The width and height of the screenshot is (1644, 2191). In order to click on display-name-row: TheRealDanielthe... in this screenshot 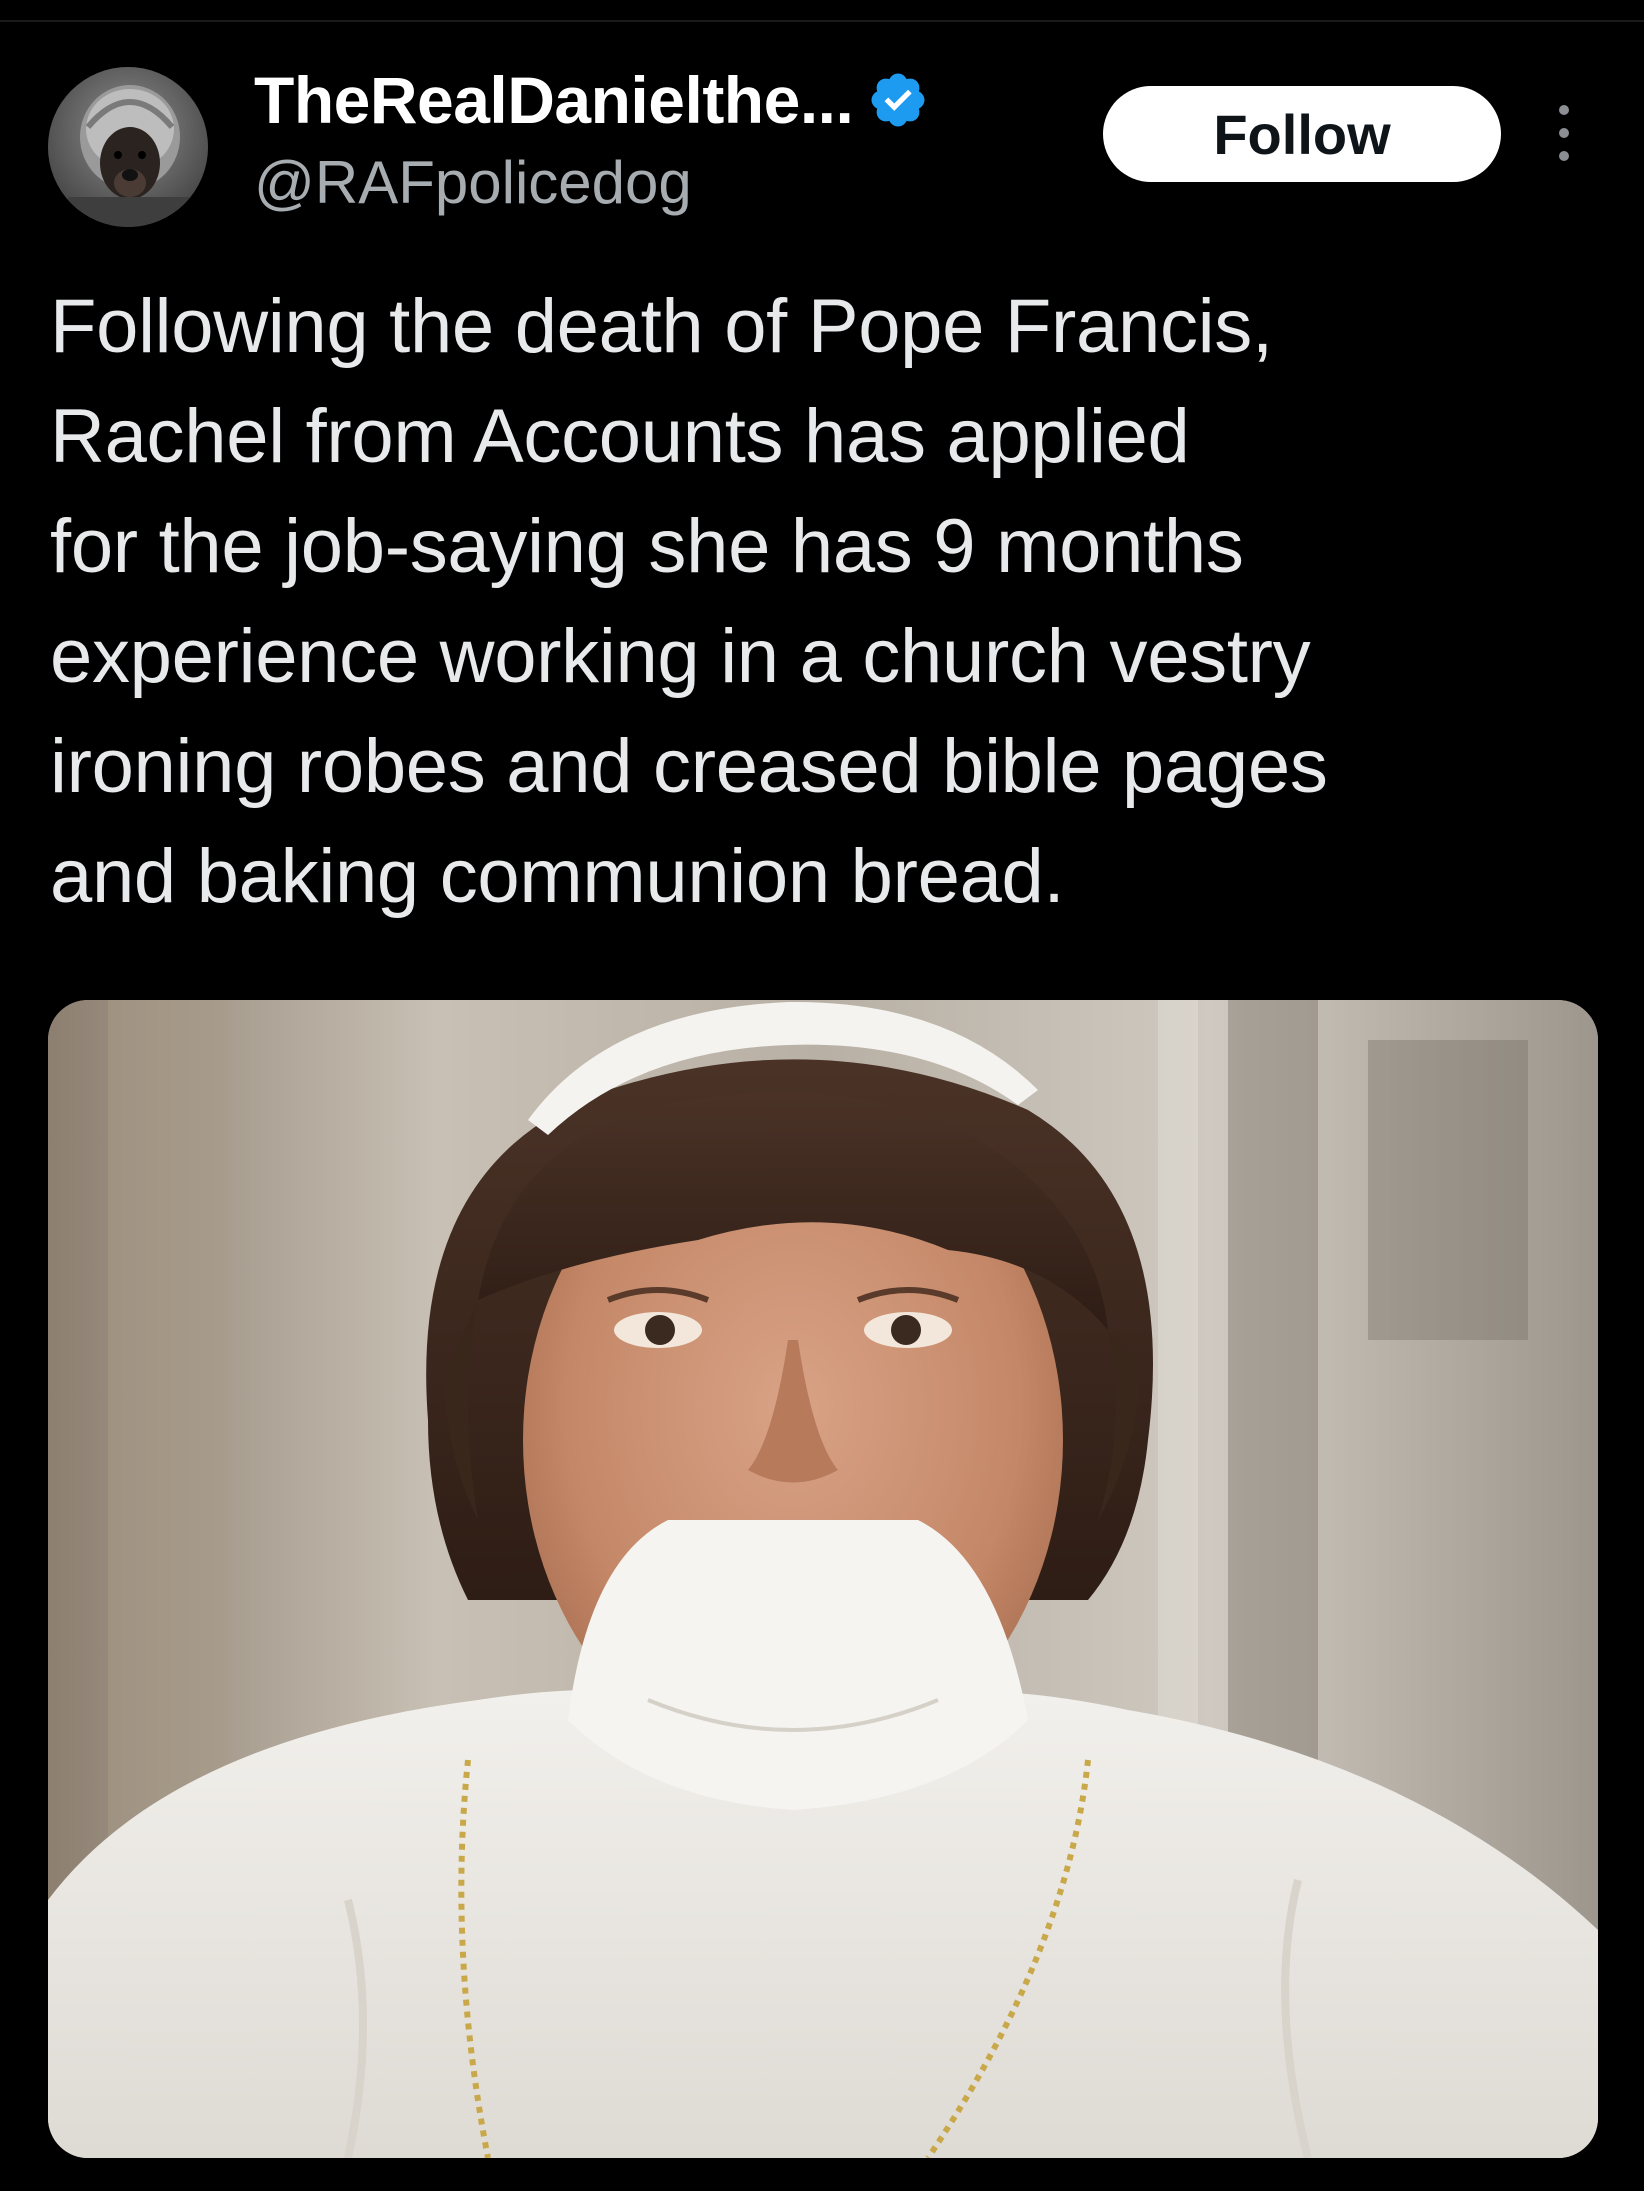, I will do `click(591, 100)`.